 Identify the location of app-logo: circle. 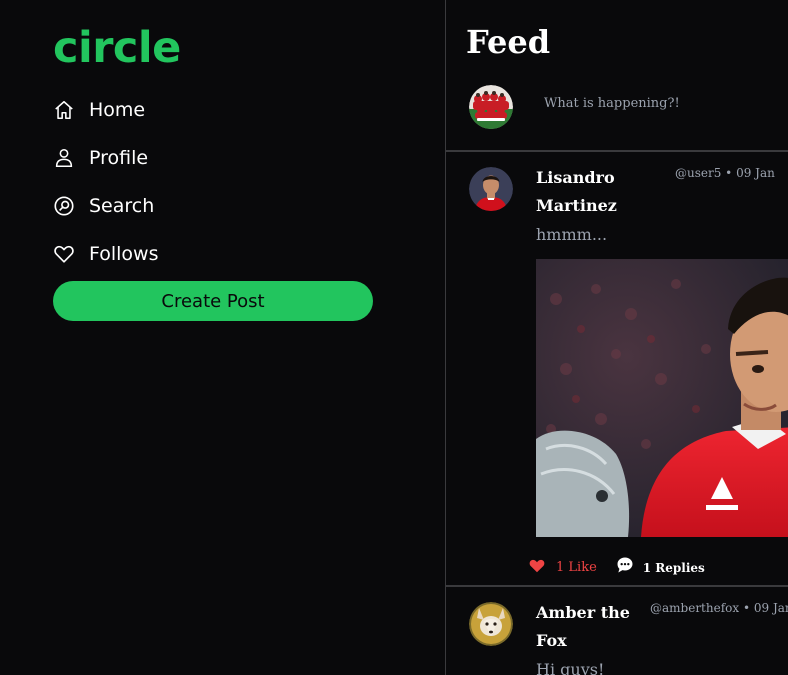
(117, 48).